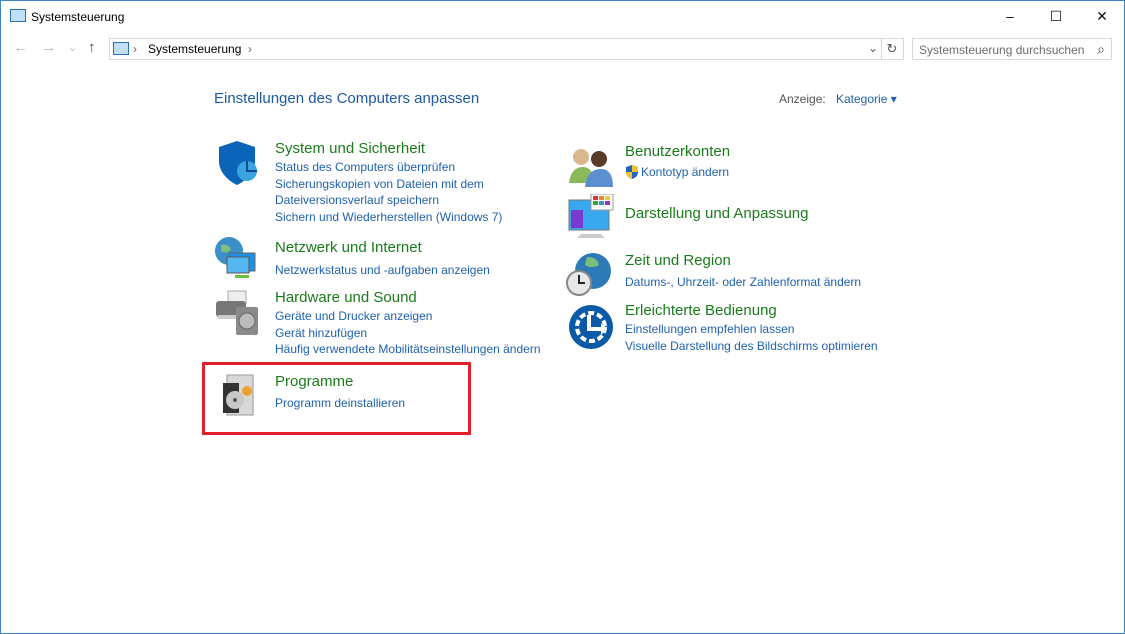 This screenshot has width=1125, height=634. What do you see at coordinates (1002, 50) in the screenshot?
I see `search-placeholder: Systemsteuerung durchsuchen` at bounding box center [1002, 50].